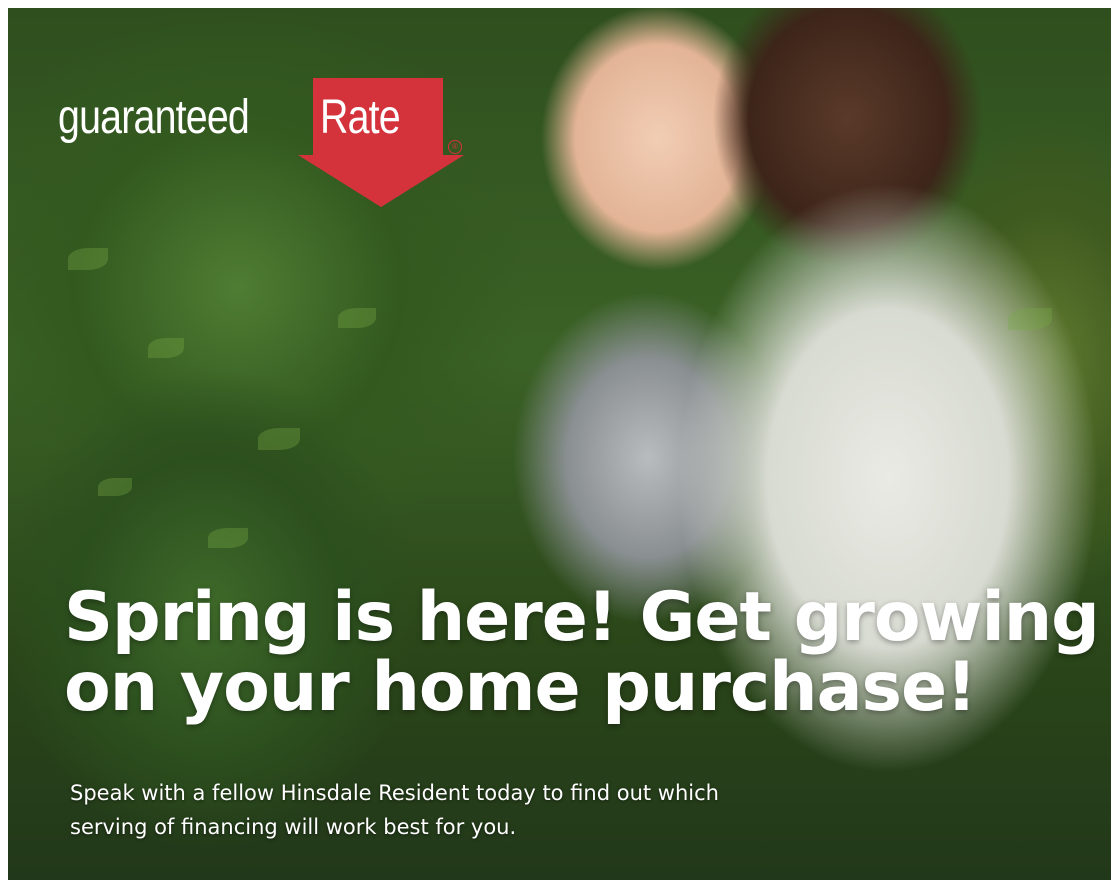 This screenshot has height=880, width=1119. I want to click on logo-word-guaranteed: guaranteed, so click(154, 117).